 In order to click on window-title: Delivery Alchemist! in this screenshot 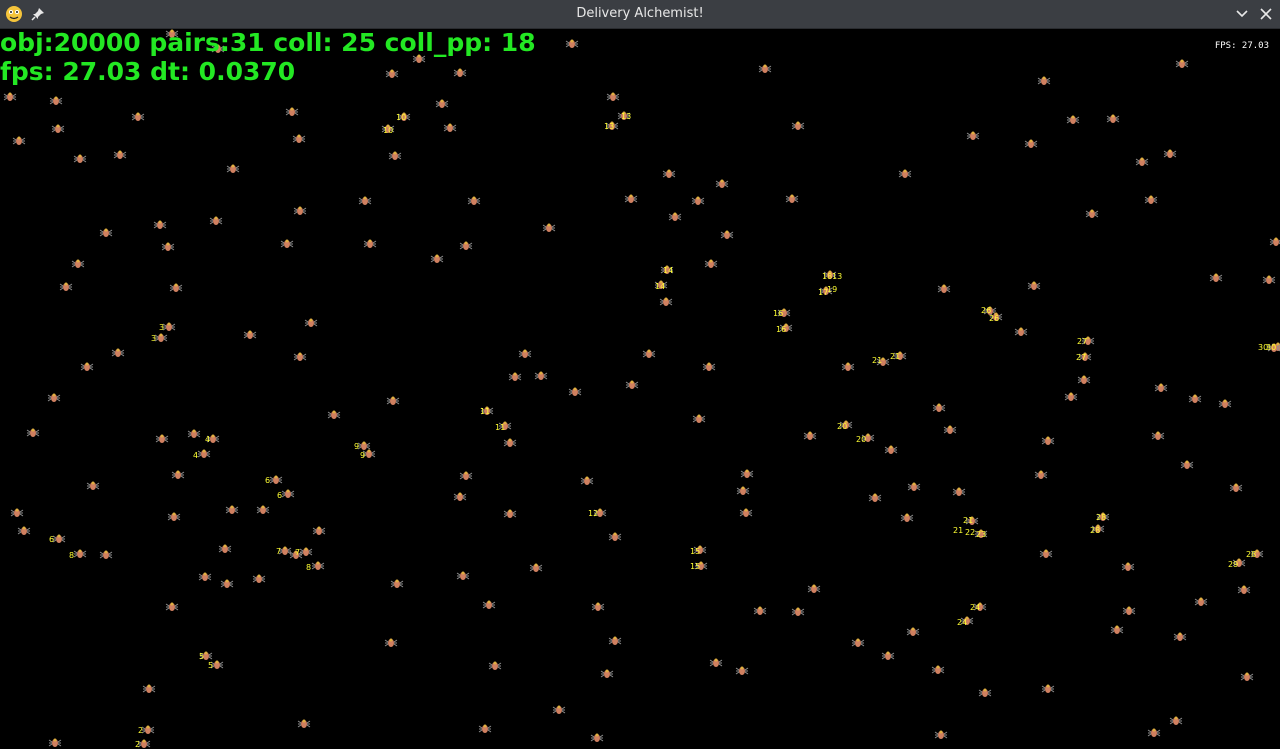, I will do `click(640, 13)`.